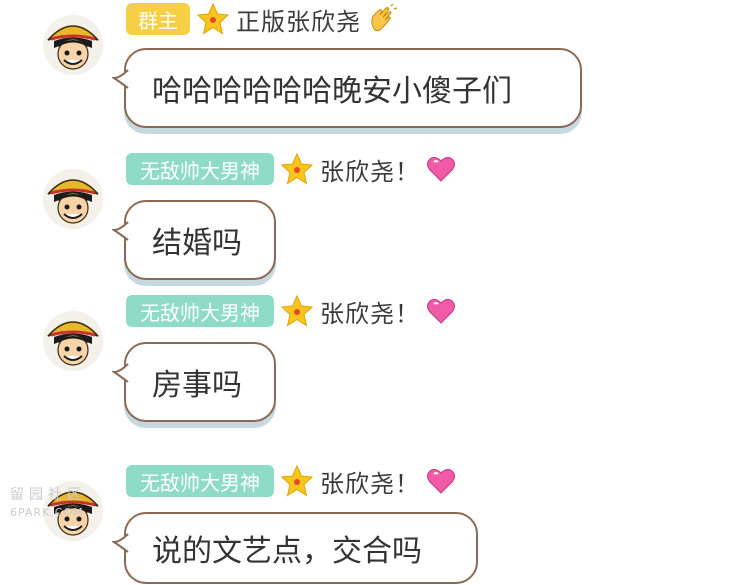 This screenshot has width=750, height=585. I want to click on message-text: 哈哈哈哈哈哈晚安小傻子们, so click(332, 91).